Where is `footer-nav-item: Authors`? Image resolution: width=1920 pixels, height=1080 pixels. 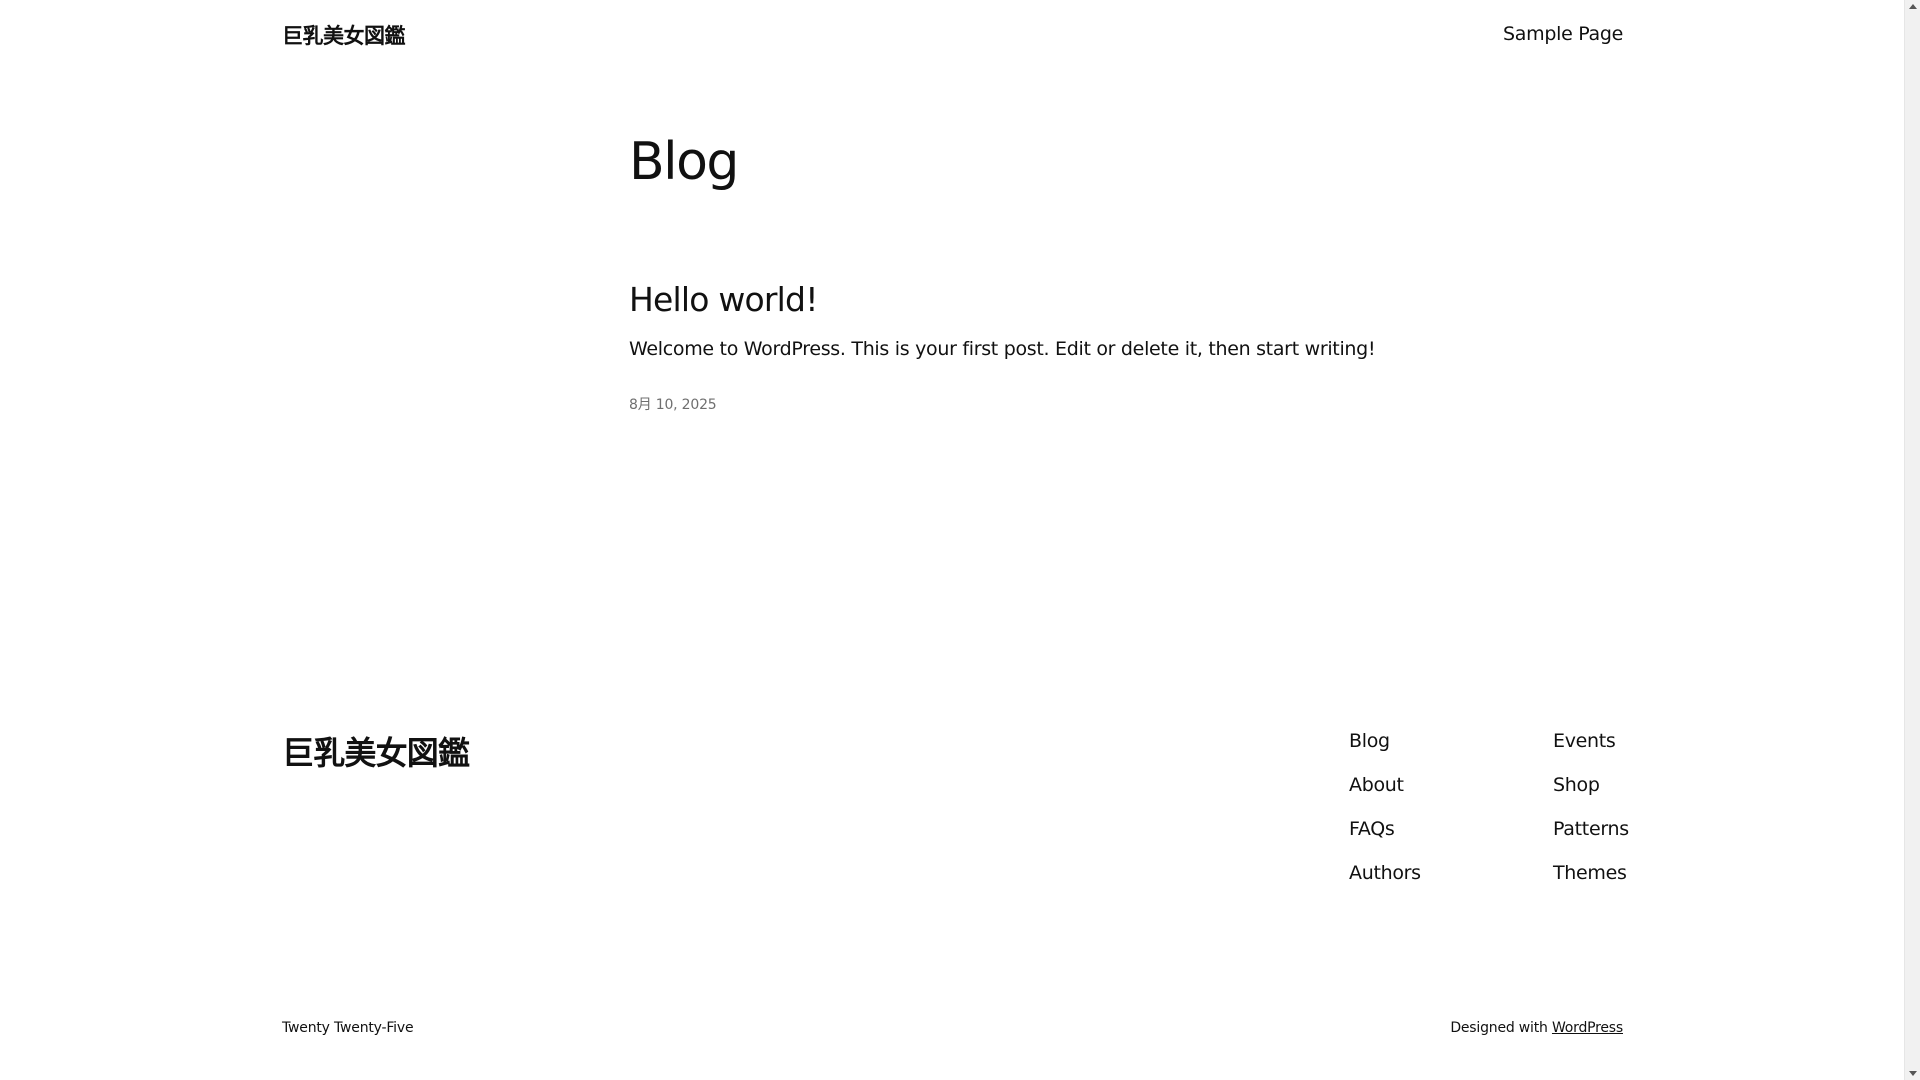 footer-nav-item: Authors is located at coordinates (1385, 884).